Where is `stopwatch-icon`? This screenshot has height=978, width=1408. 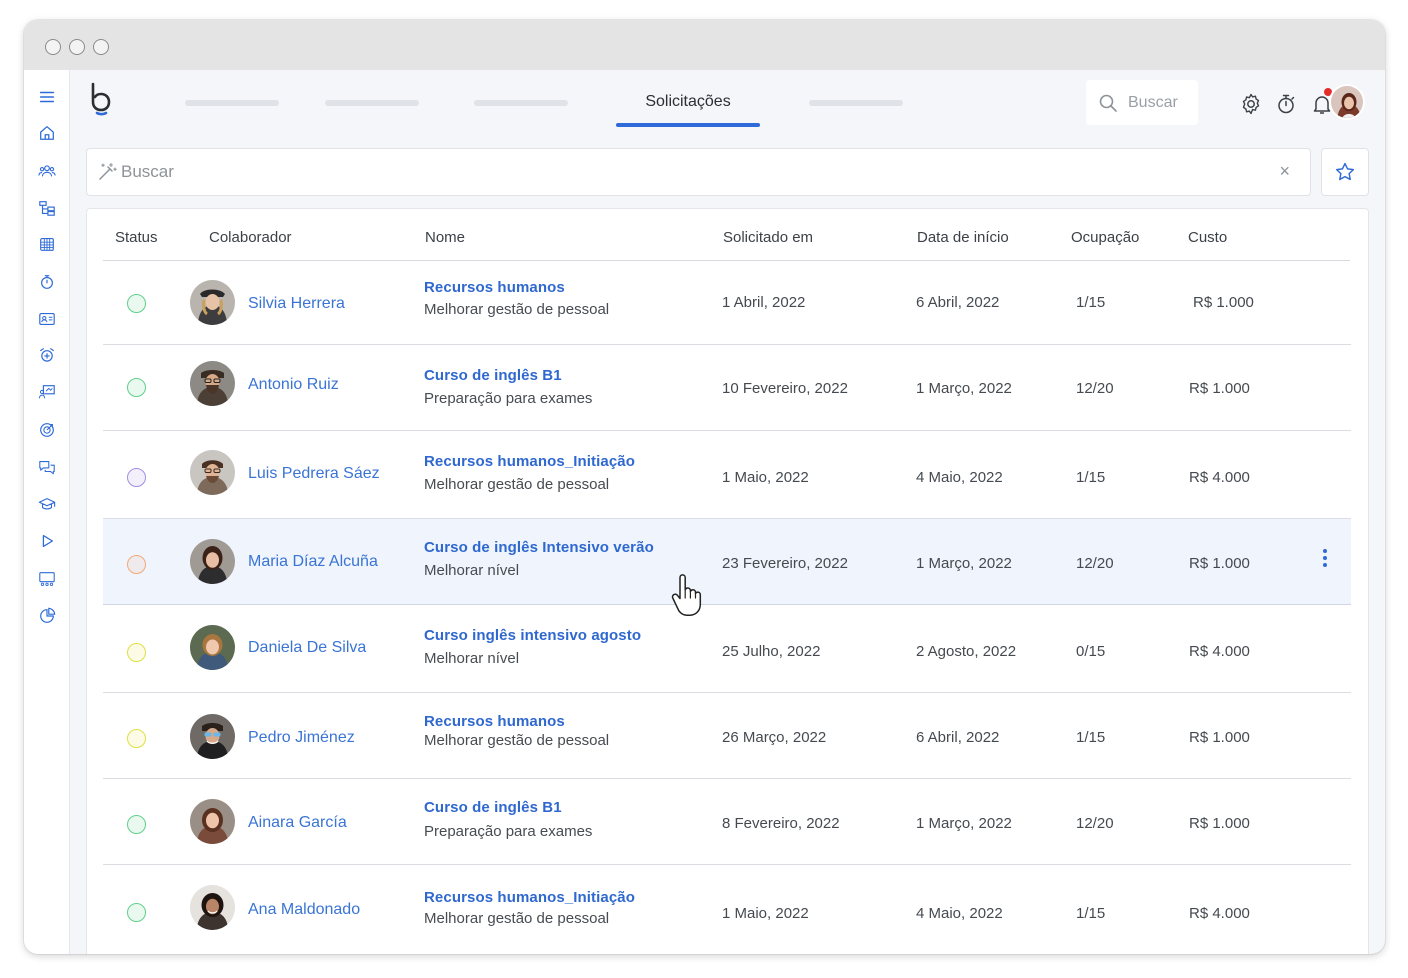
stopwatch-icon is located at coordinates (1286, 104).